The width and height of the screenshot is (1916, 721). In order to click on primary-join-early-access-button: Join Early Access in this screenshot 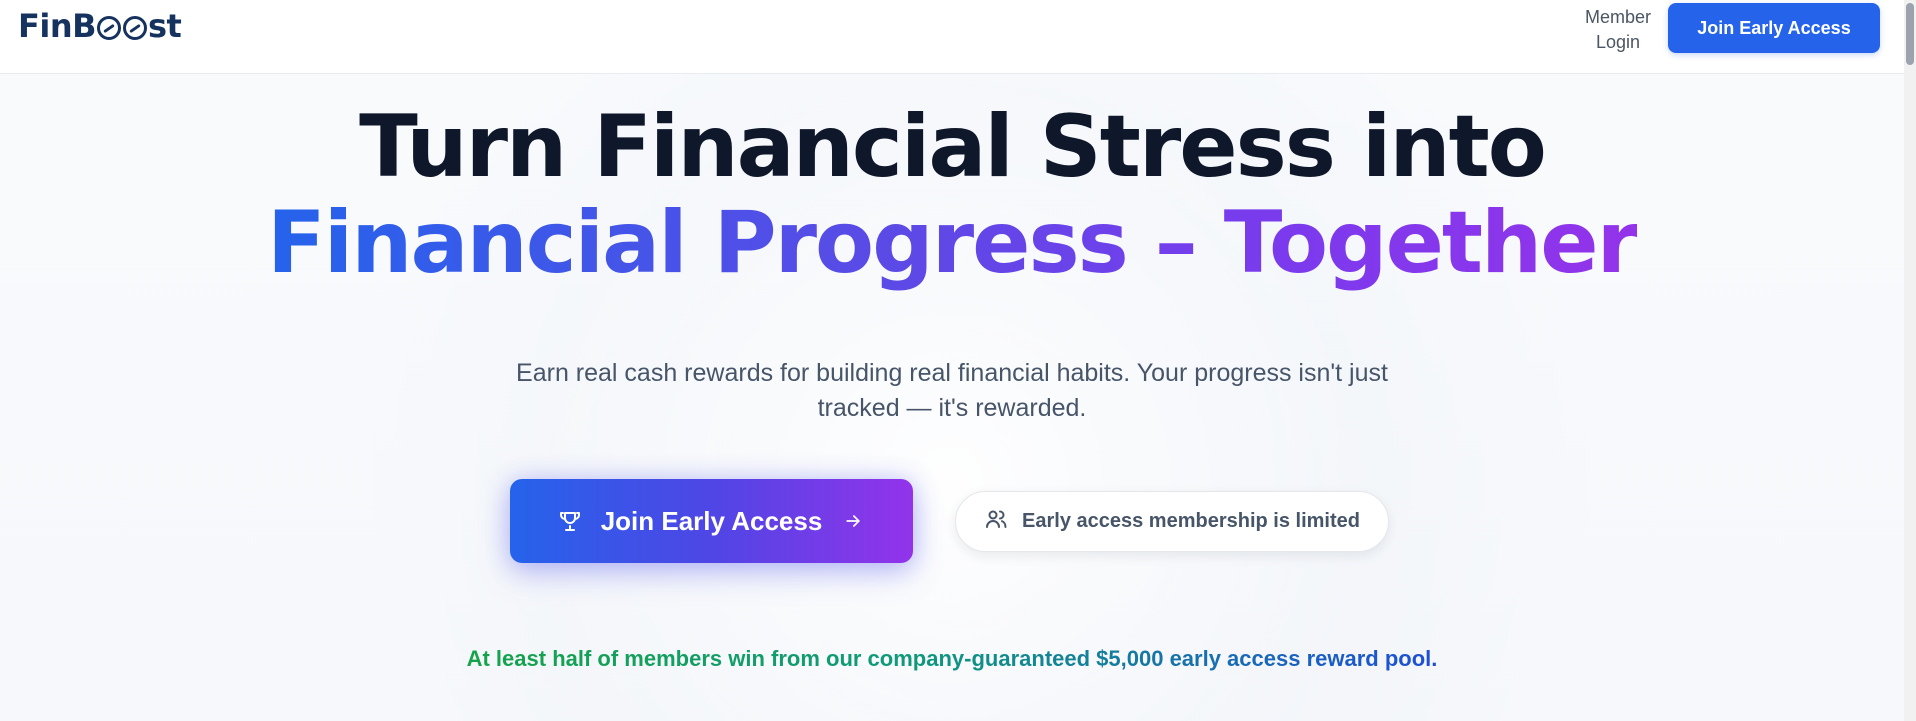, I will do `click(711, 521)`.